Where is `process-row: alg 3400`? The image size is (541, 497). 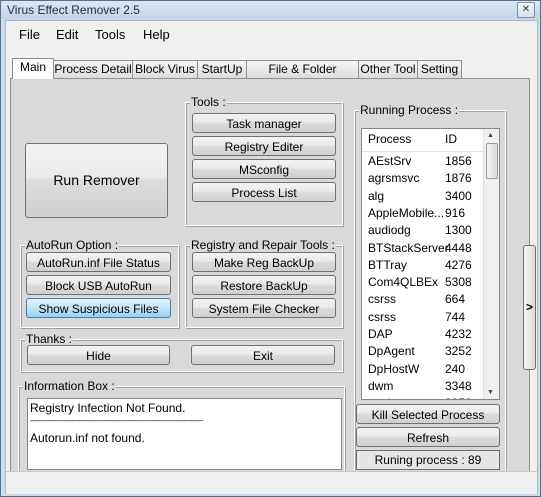 process-row: alg 3400 is located at coordinates (423, 196).